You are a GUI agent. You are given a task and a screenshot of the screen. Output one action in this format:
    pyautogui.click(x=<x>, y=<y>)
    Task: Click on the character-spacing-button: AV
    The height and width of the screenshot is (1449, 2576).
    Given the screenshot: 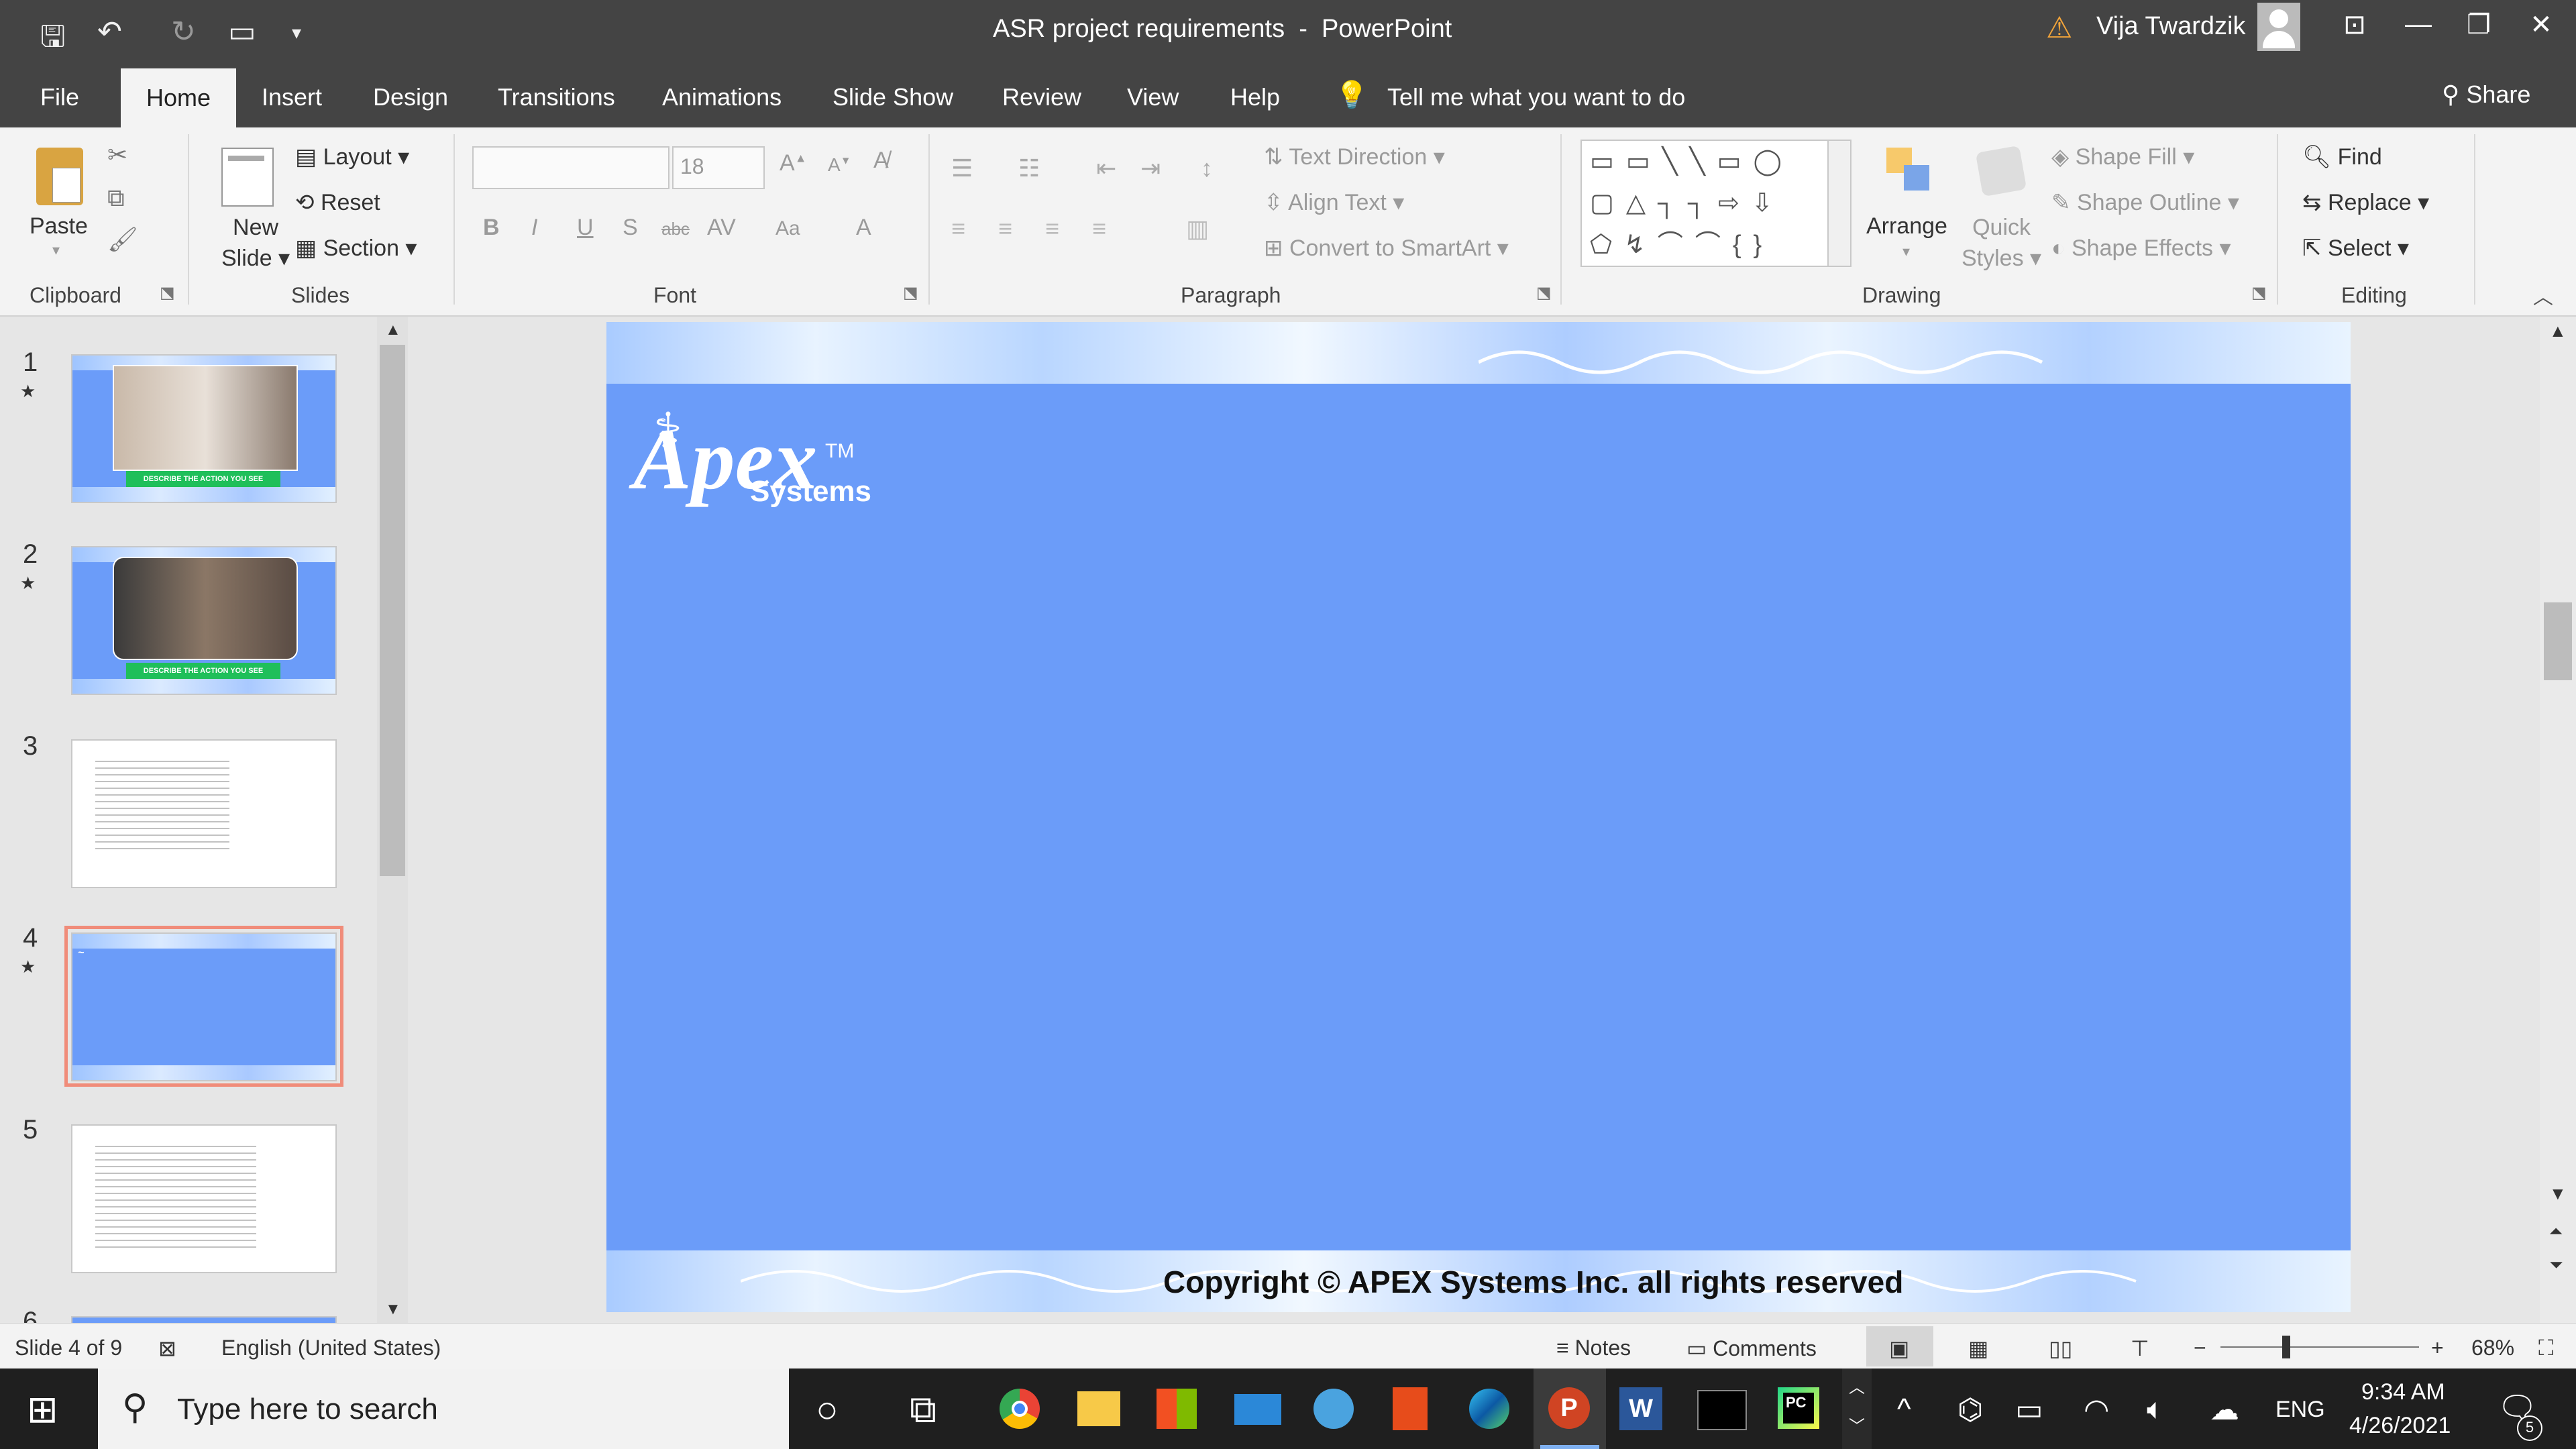 What is the action you would take?
    pyautogui.click(x=721, y=228)
    